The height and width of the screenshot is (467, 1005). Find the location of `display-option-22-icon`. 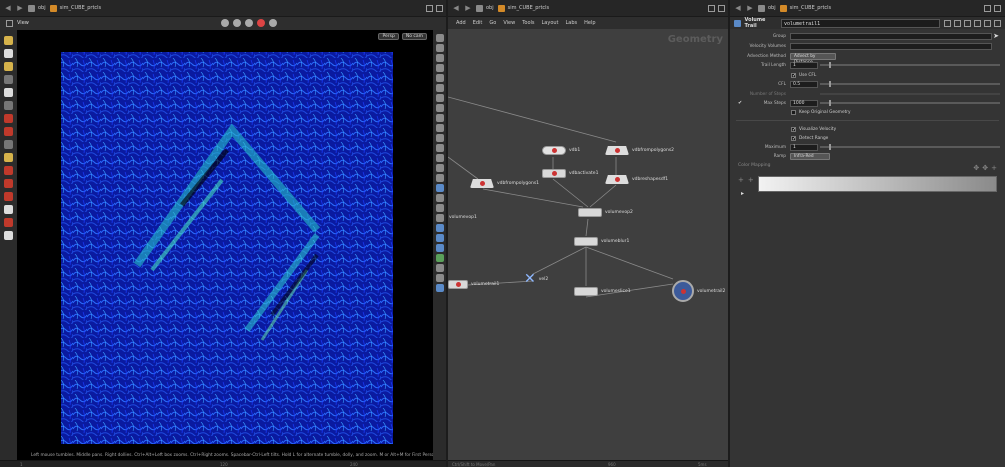

display-option-22-icon is located at coordinates (440, 248).